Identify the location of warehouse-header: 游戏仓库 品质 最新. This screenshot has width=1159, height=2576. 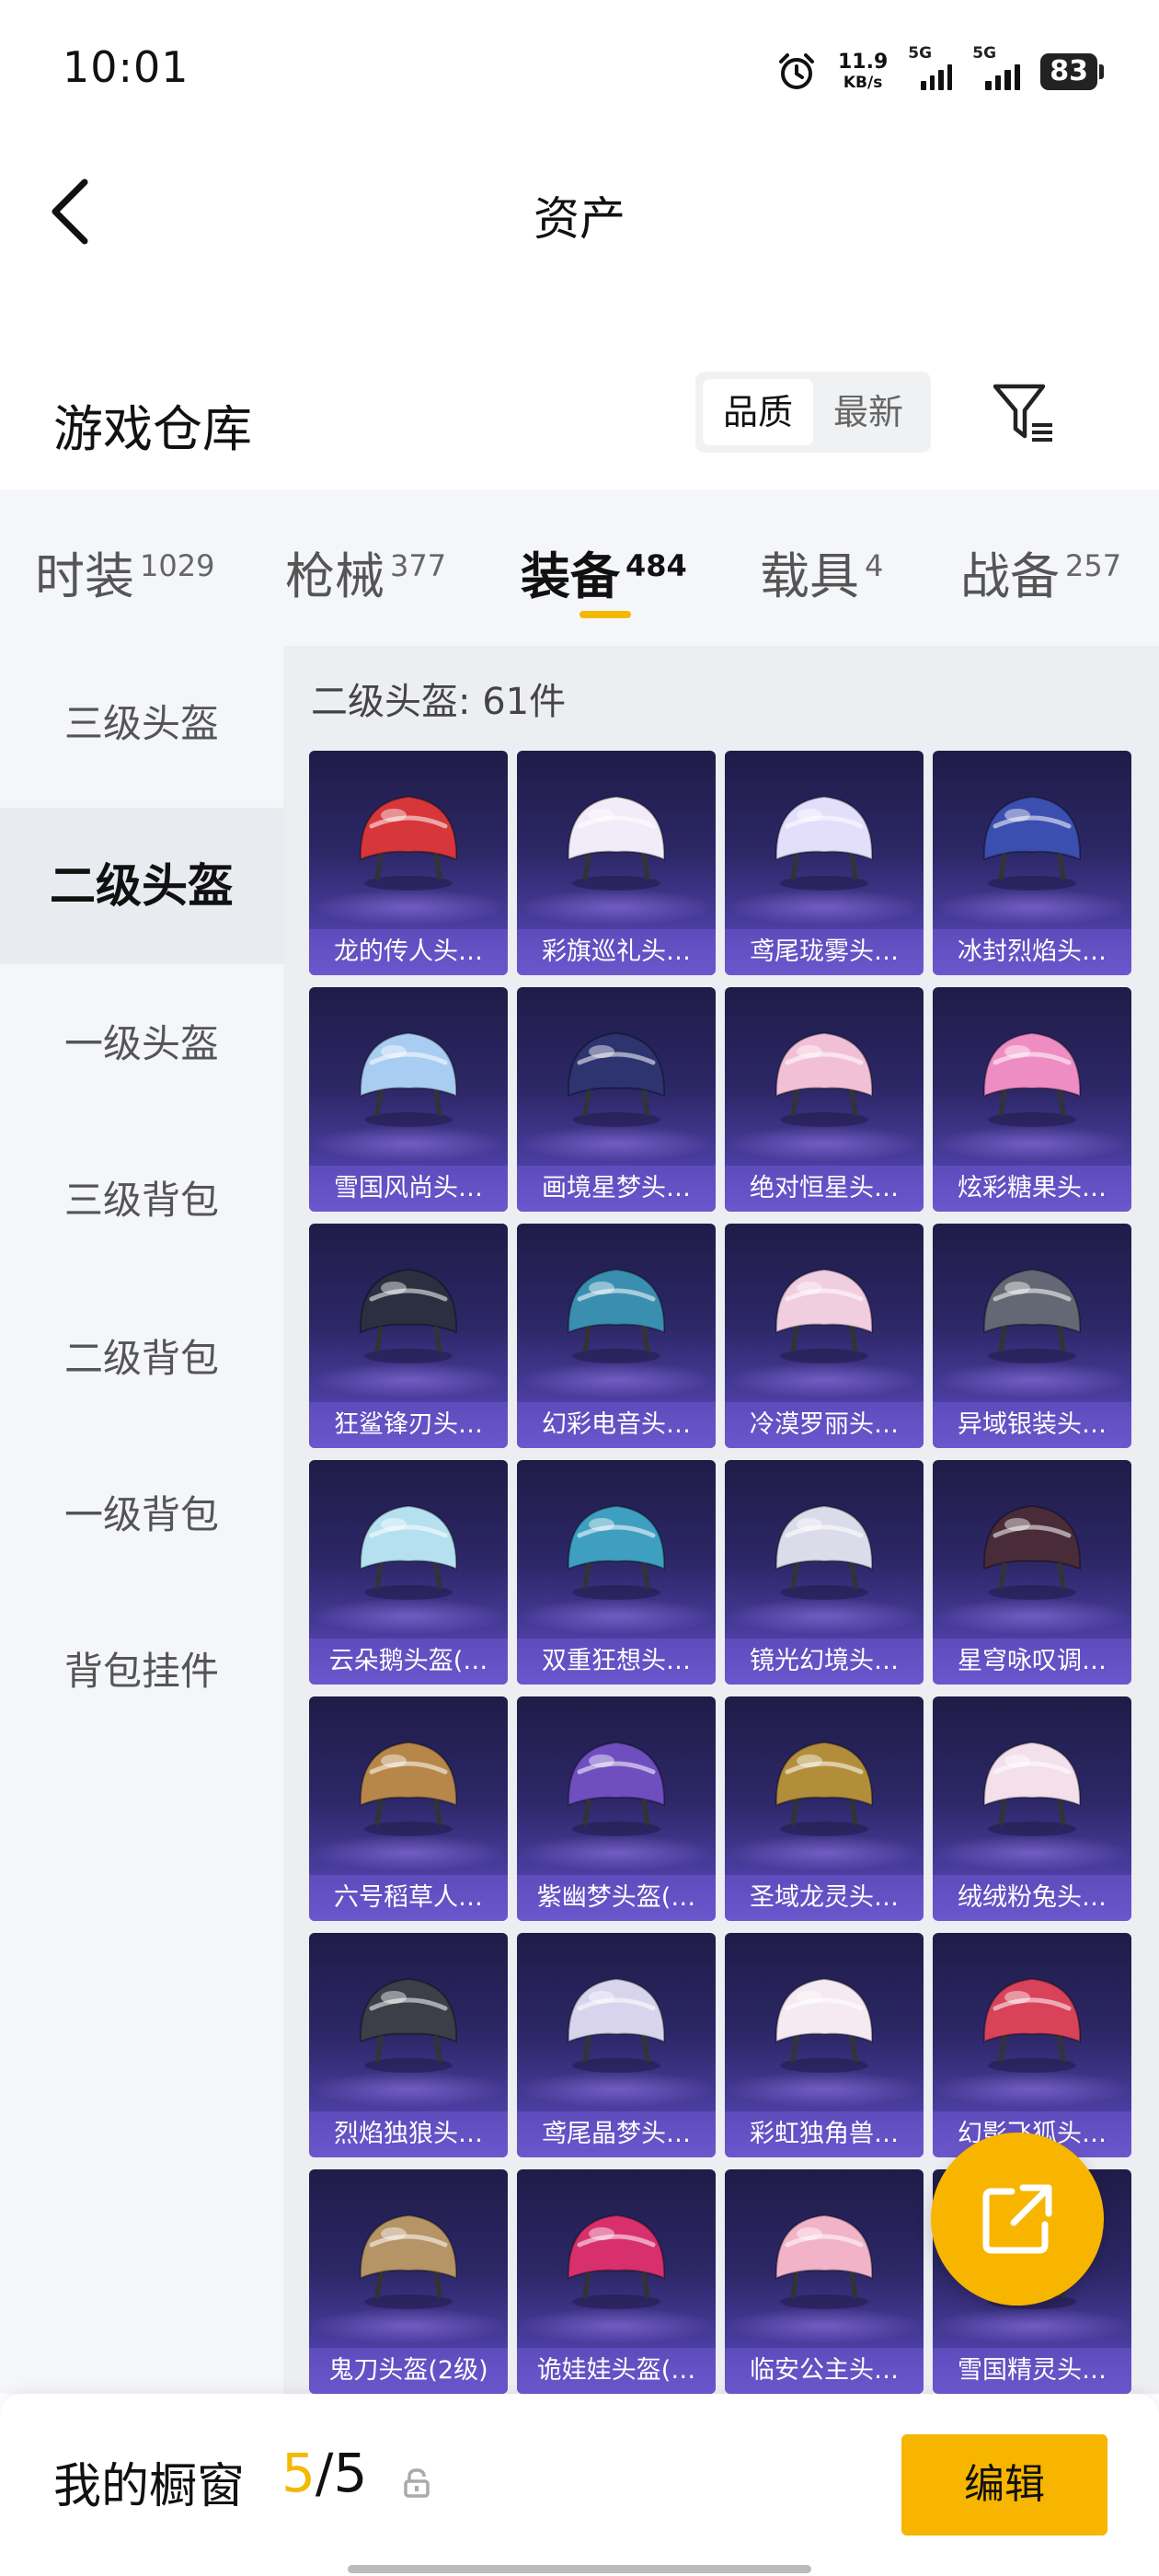
(579, 428).